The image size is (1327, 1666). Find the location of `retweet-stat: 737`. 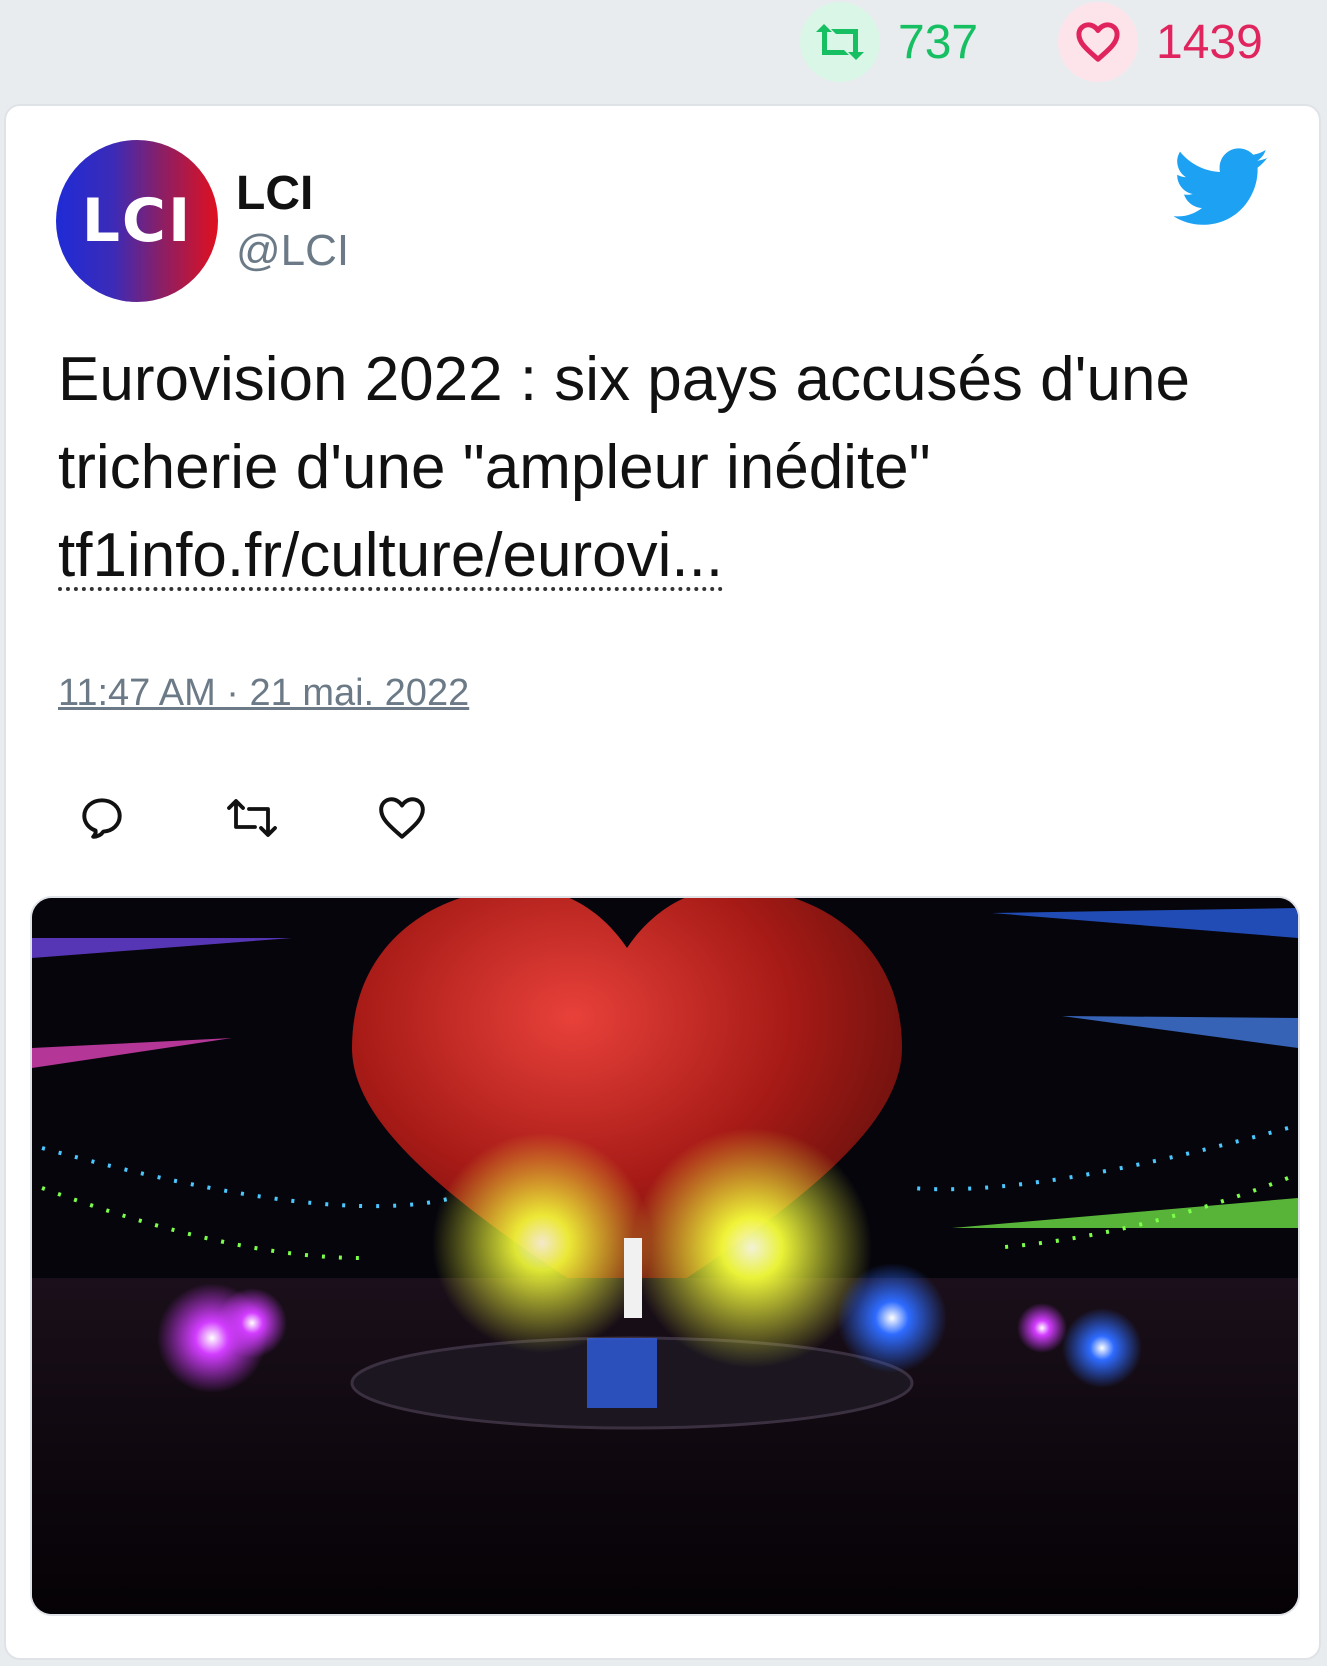

retweet-stat: 737 is located at coordinates (889, 42).